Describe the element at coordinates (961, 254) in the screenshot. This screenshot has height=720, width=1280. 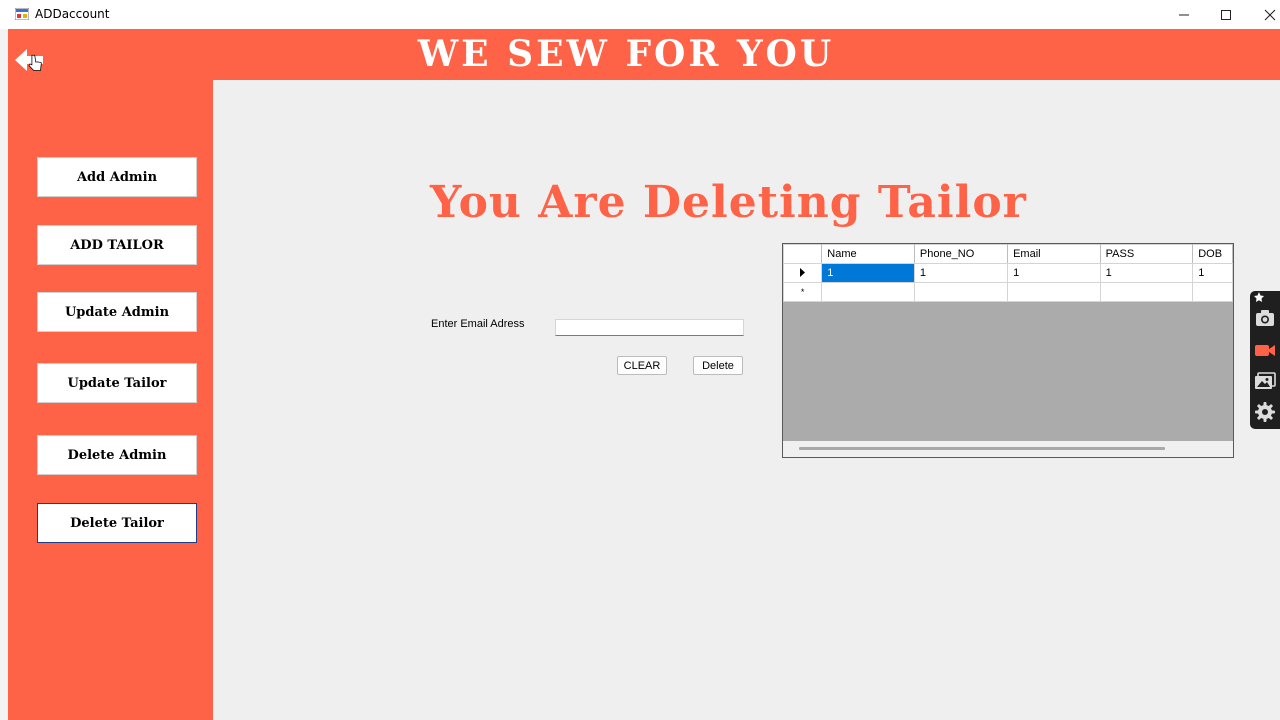
I see `column-header-phone: Phone_NO` at that location.